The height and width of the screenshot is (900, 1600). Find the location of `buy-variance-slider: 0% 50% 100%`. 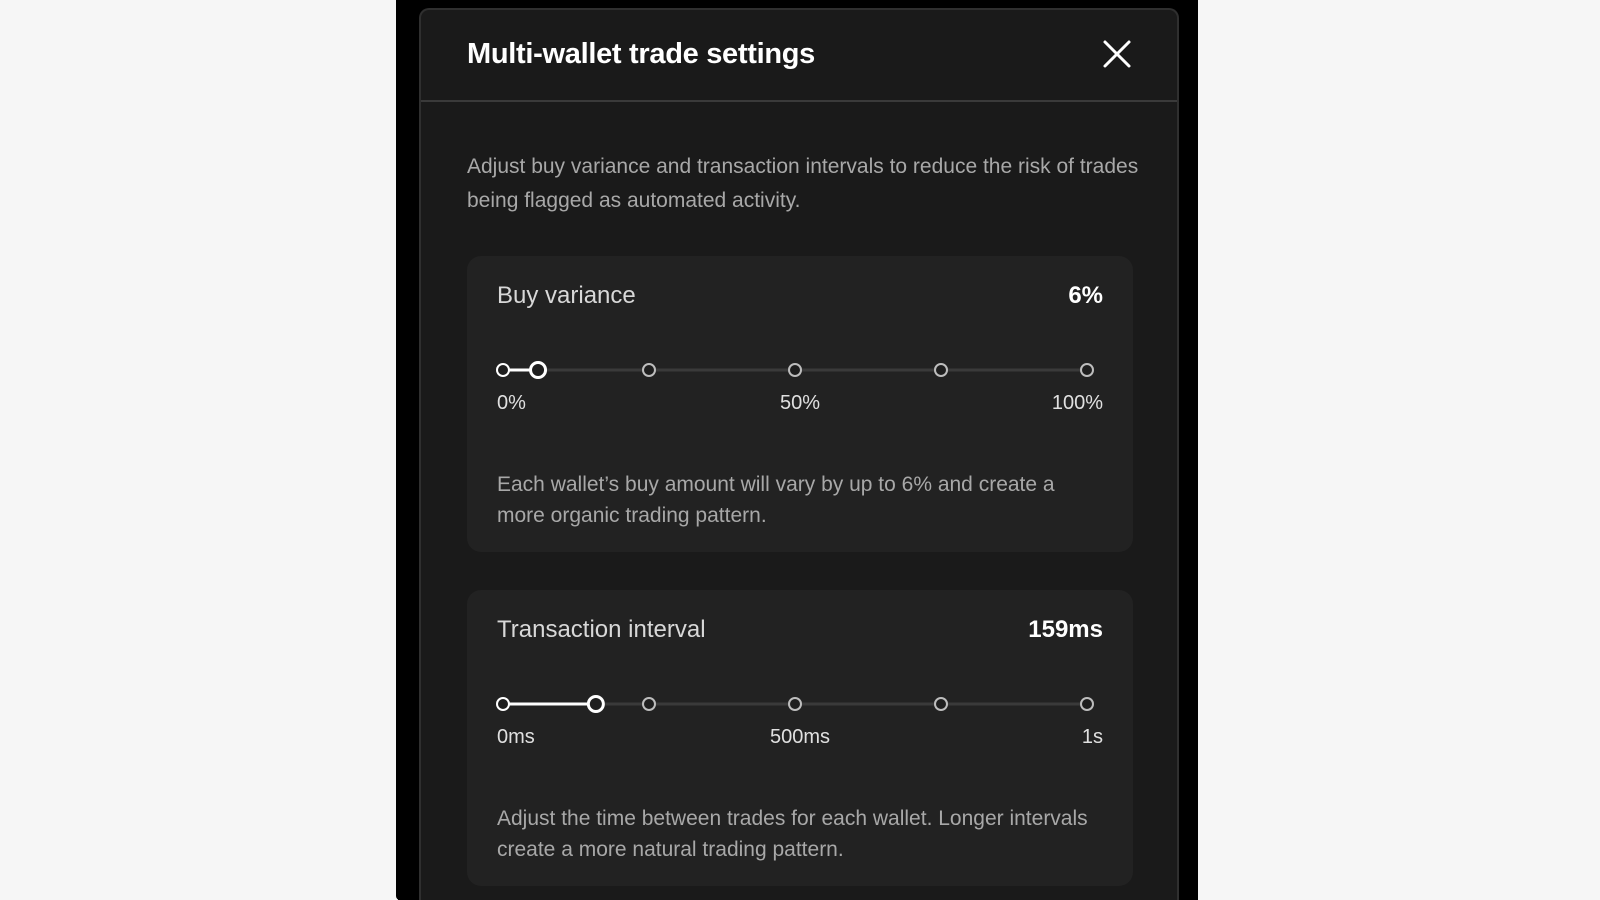

buy-variance-slider: 0% 50% 100% is located at coordinates (799, 390).